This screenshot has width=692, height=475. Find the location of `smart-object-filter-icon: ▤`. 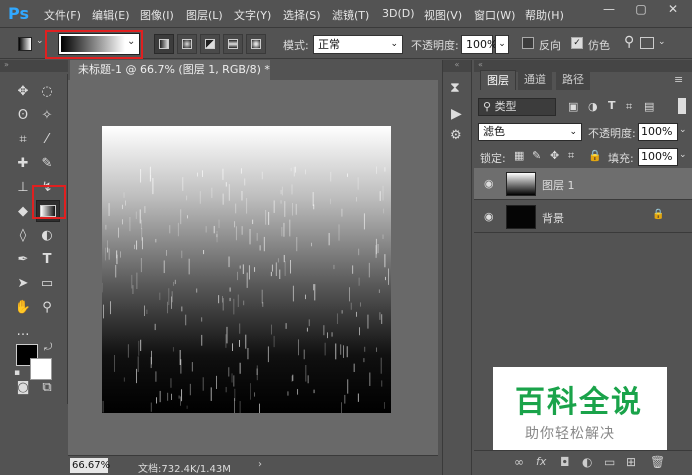

smart-object-filter-icon: ▤ is located at coordinates (649, 106).